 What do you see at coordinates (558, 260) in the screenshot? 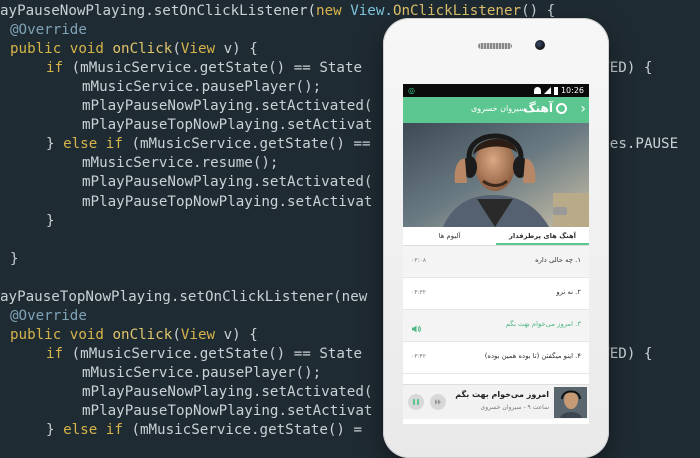
I see `track-title: ۱. چه حالی داره` at bounding box center [558, 260].